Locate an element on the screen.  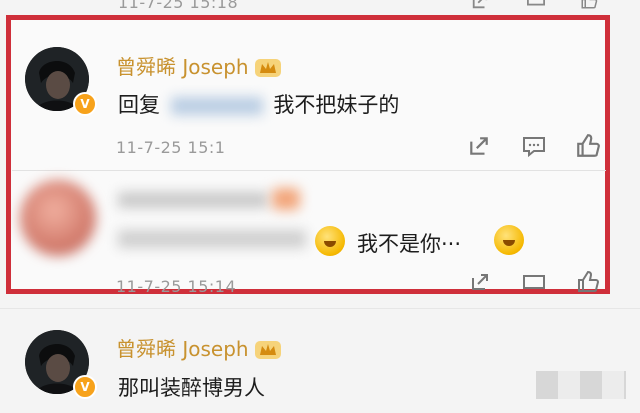
timestamp: 11-7-25 15:14 is located at coordinates (176, 286).